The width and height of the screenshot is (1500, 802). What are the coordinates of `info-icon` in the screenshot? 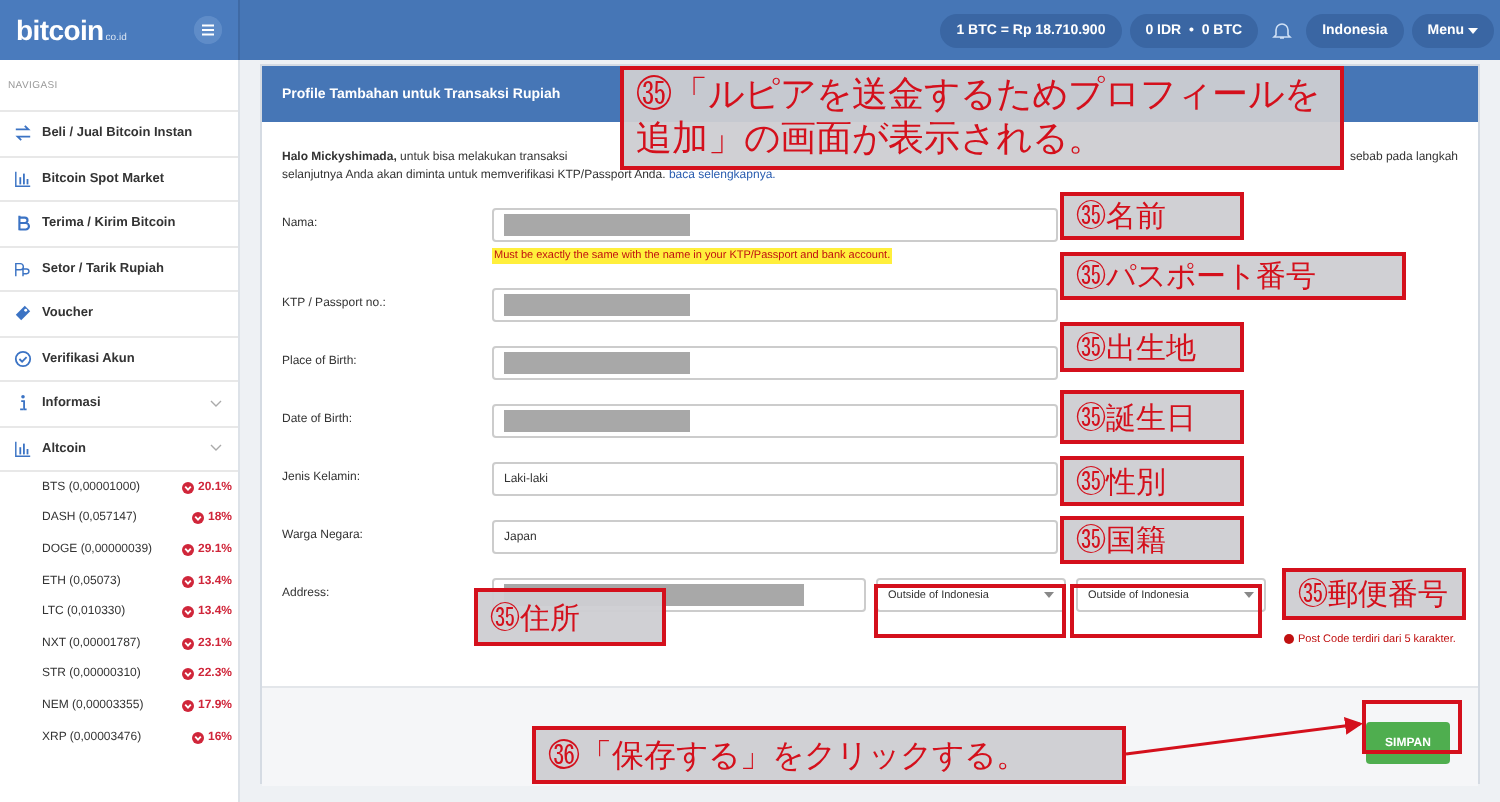 It's located at (23, 403).